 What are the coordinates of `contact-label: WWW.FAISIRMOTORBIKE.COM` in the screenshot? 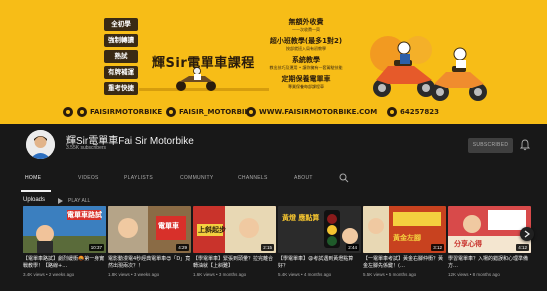 It's located at (318, 112).